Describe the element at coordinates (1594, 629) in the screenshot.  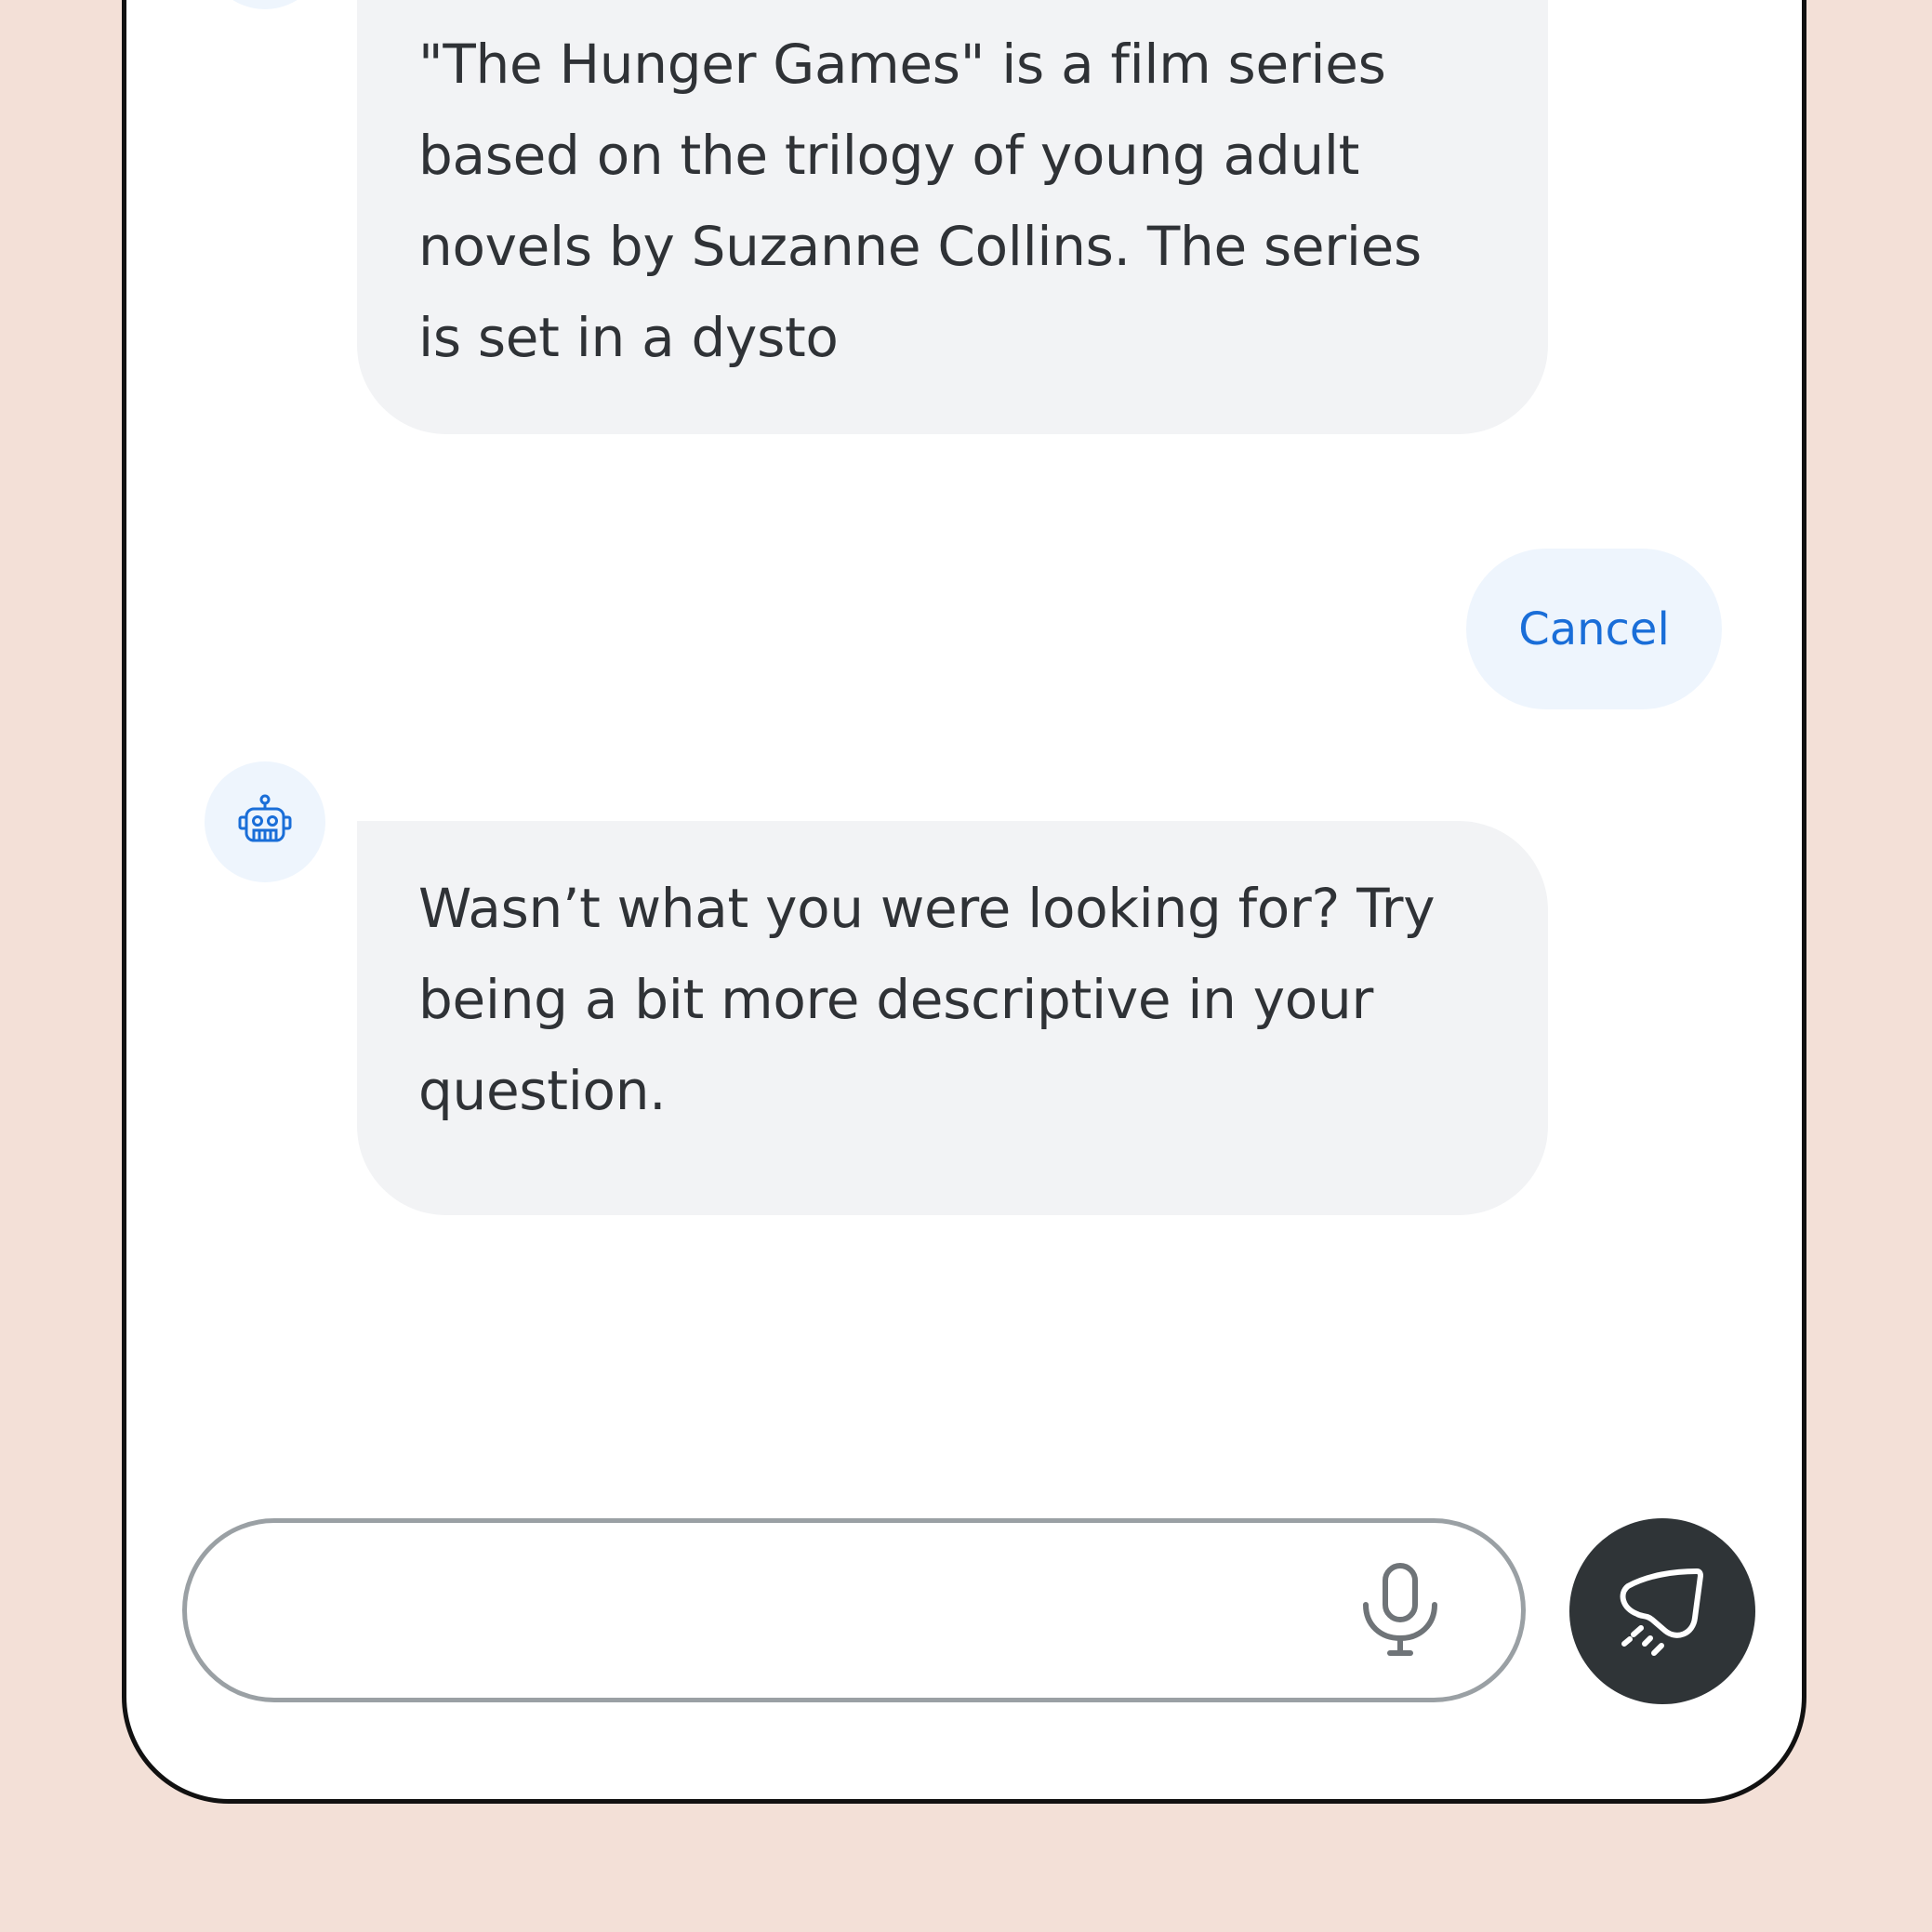
I see `cancel-button: Cancel` at that location.